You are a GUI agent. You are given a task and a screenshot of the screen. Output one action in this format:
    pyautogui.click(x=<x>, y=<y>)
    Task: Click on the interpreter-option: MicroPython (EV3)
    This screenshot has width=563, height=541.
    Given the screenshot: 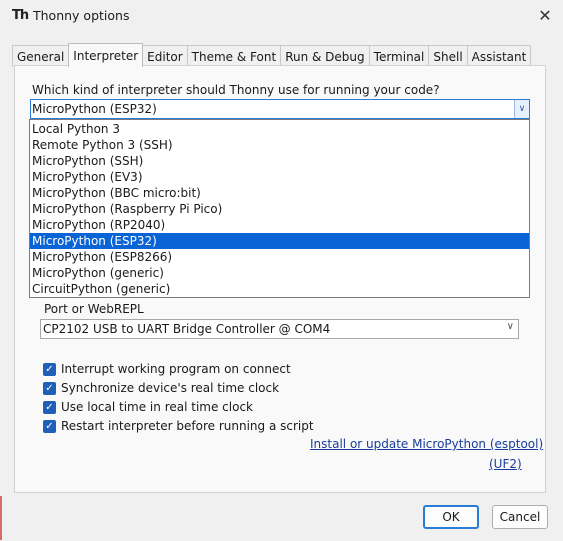 What is the action you would take?
    pyautogui.click(x=279, y=177)
    